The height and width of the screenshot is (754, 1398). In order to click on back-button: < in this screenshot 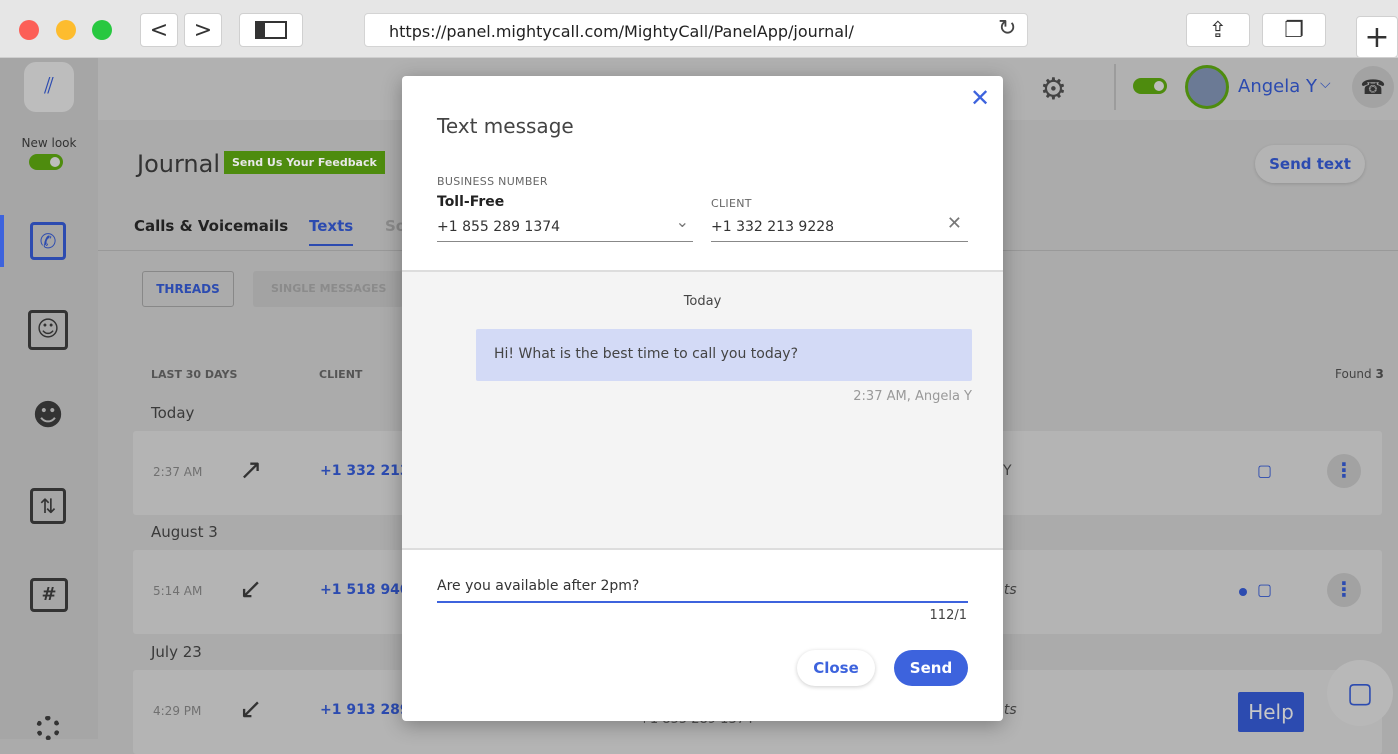, I will do `click(159, 30)`.